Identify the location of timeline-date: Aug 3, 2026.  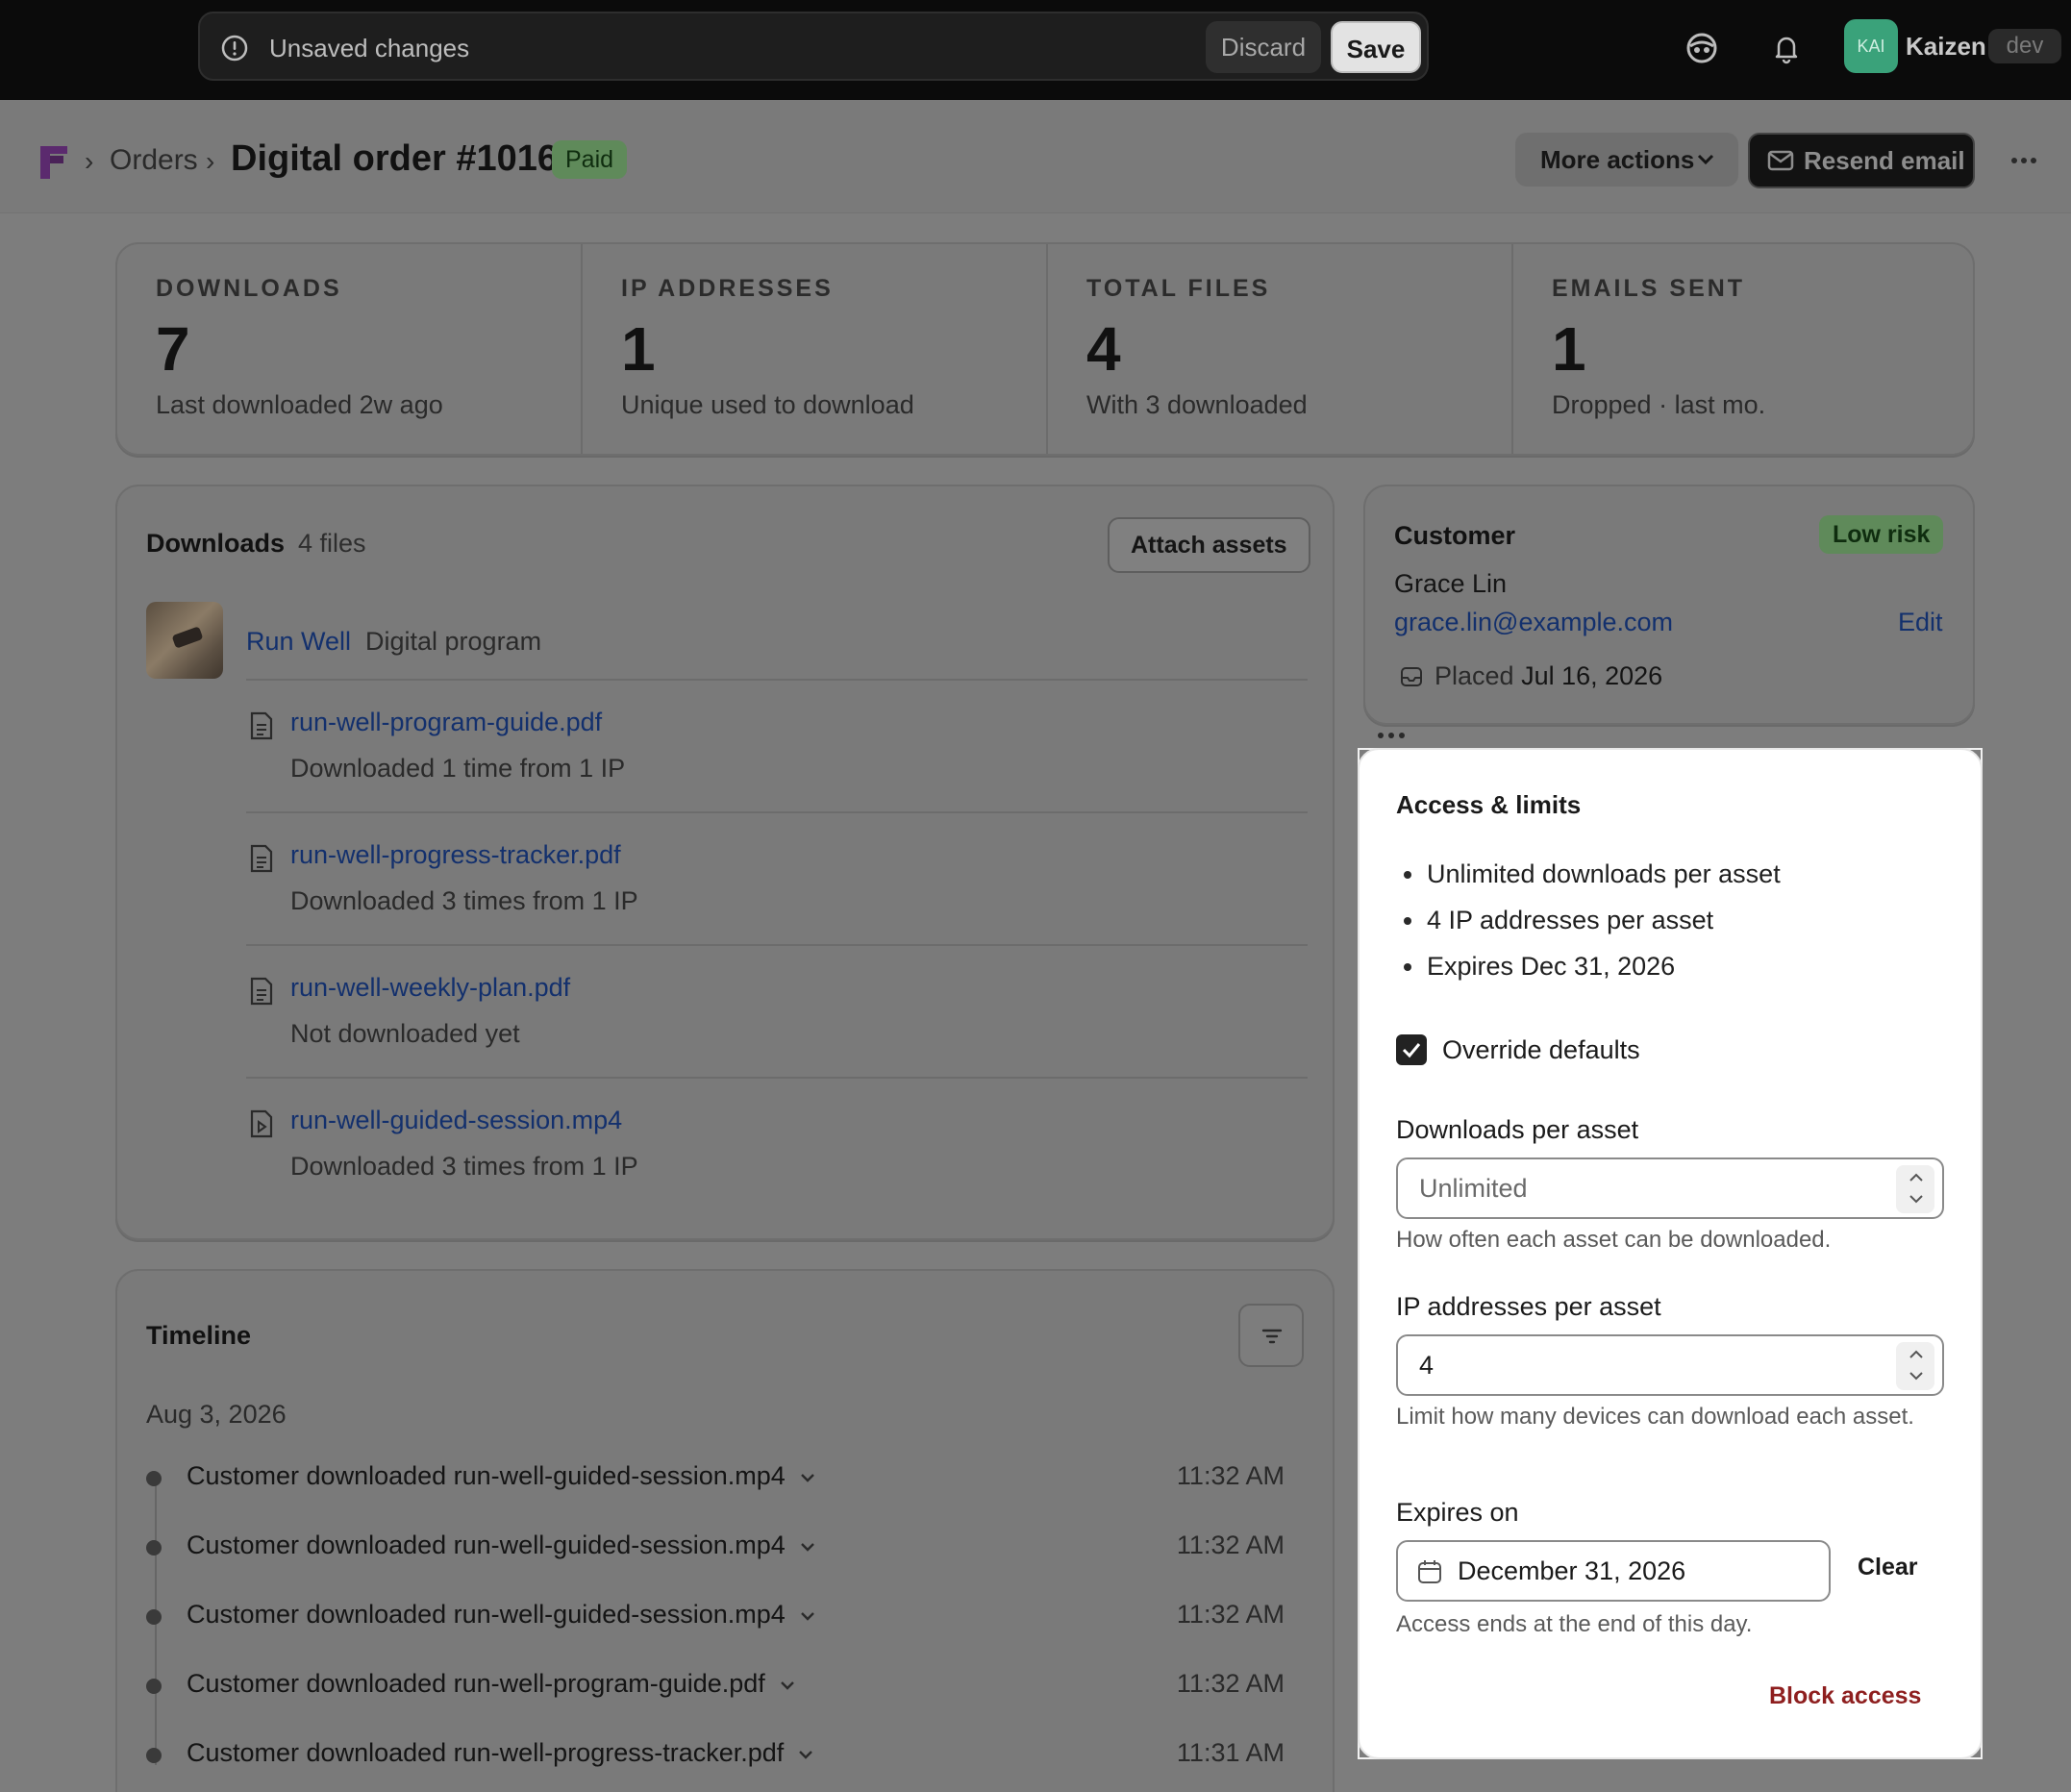
(216, 1414).